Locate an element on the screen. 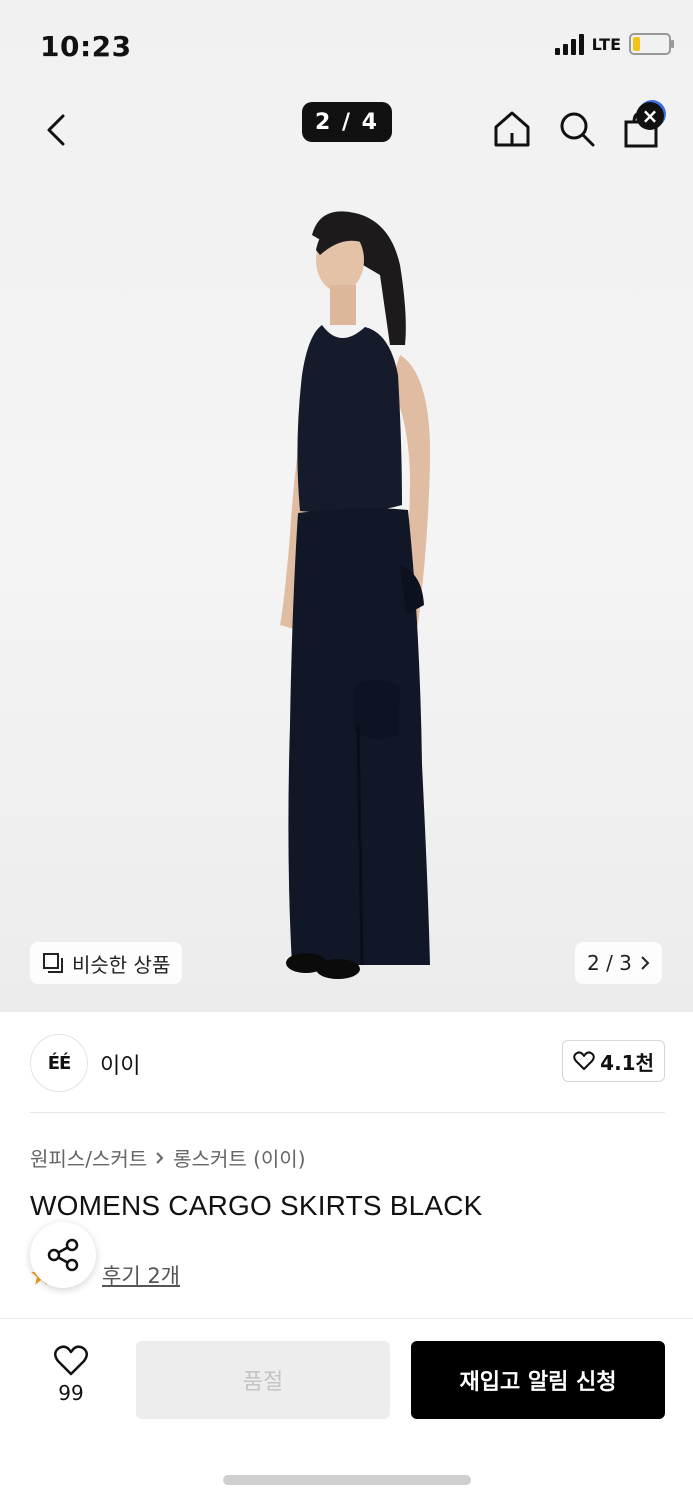  cart-button: × is located at coordinates (642, 126).